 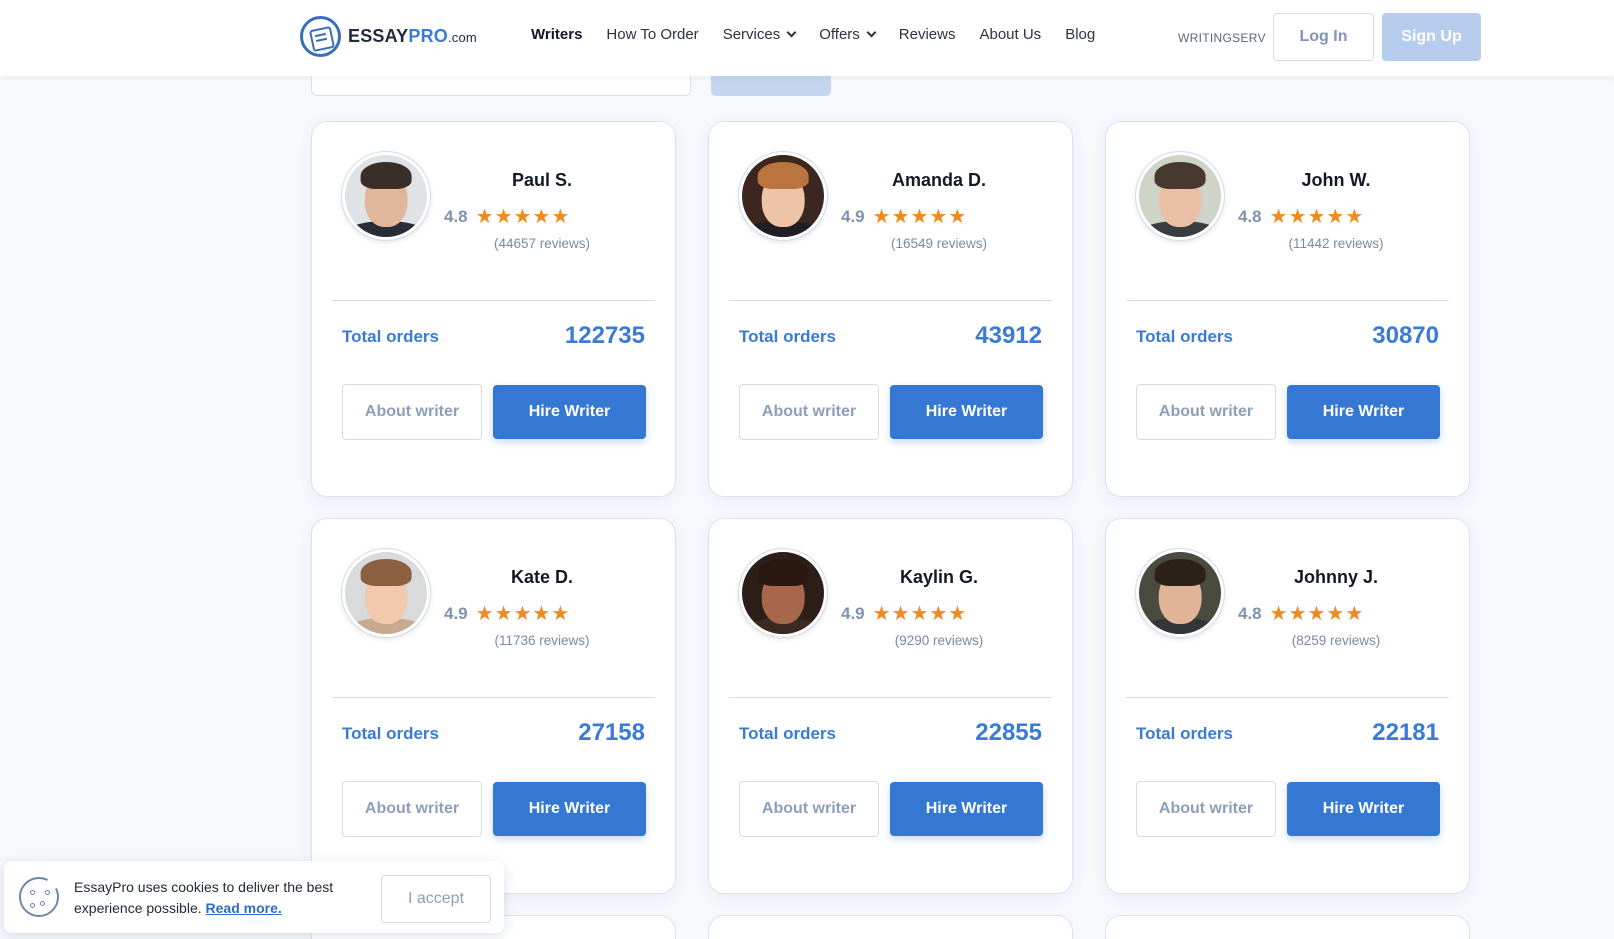 I want to click on writer-reviews-count: (11442 reviews), so click(x=1336, y=243).